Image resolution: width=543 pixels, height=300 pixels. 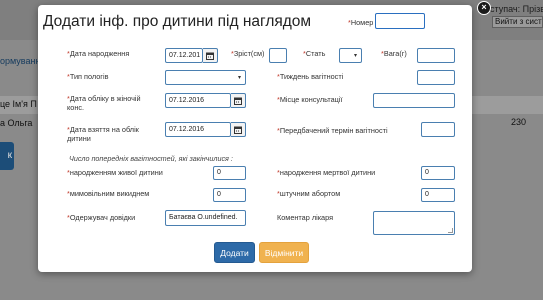 I want to click on doctor-comment-textarea, so click(x=414, y=223).